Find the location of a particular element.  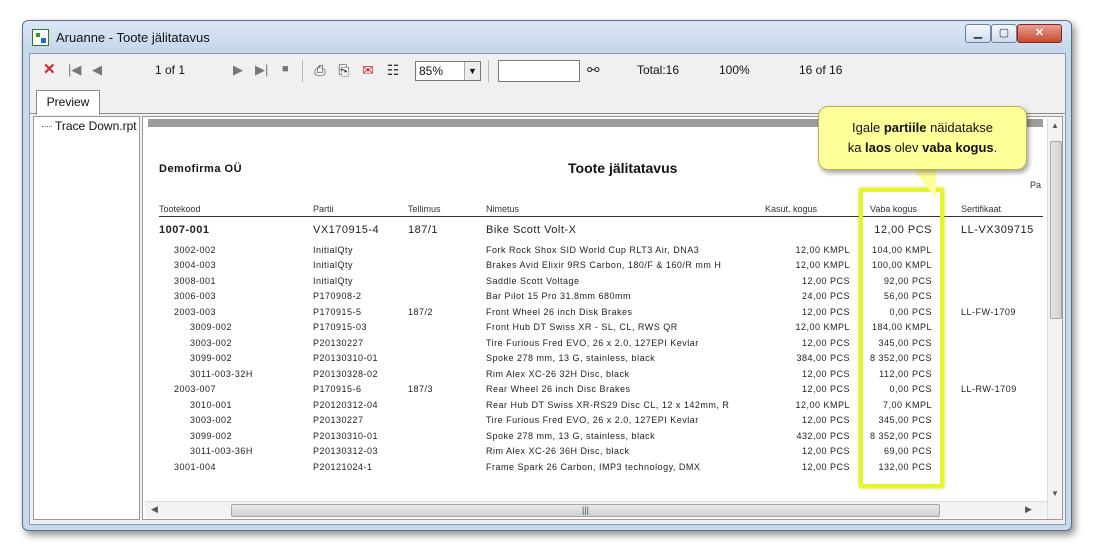

scroll-down-icon: ▼ is located at coordinates (1055, 493).